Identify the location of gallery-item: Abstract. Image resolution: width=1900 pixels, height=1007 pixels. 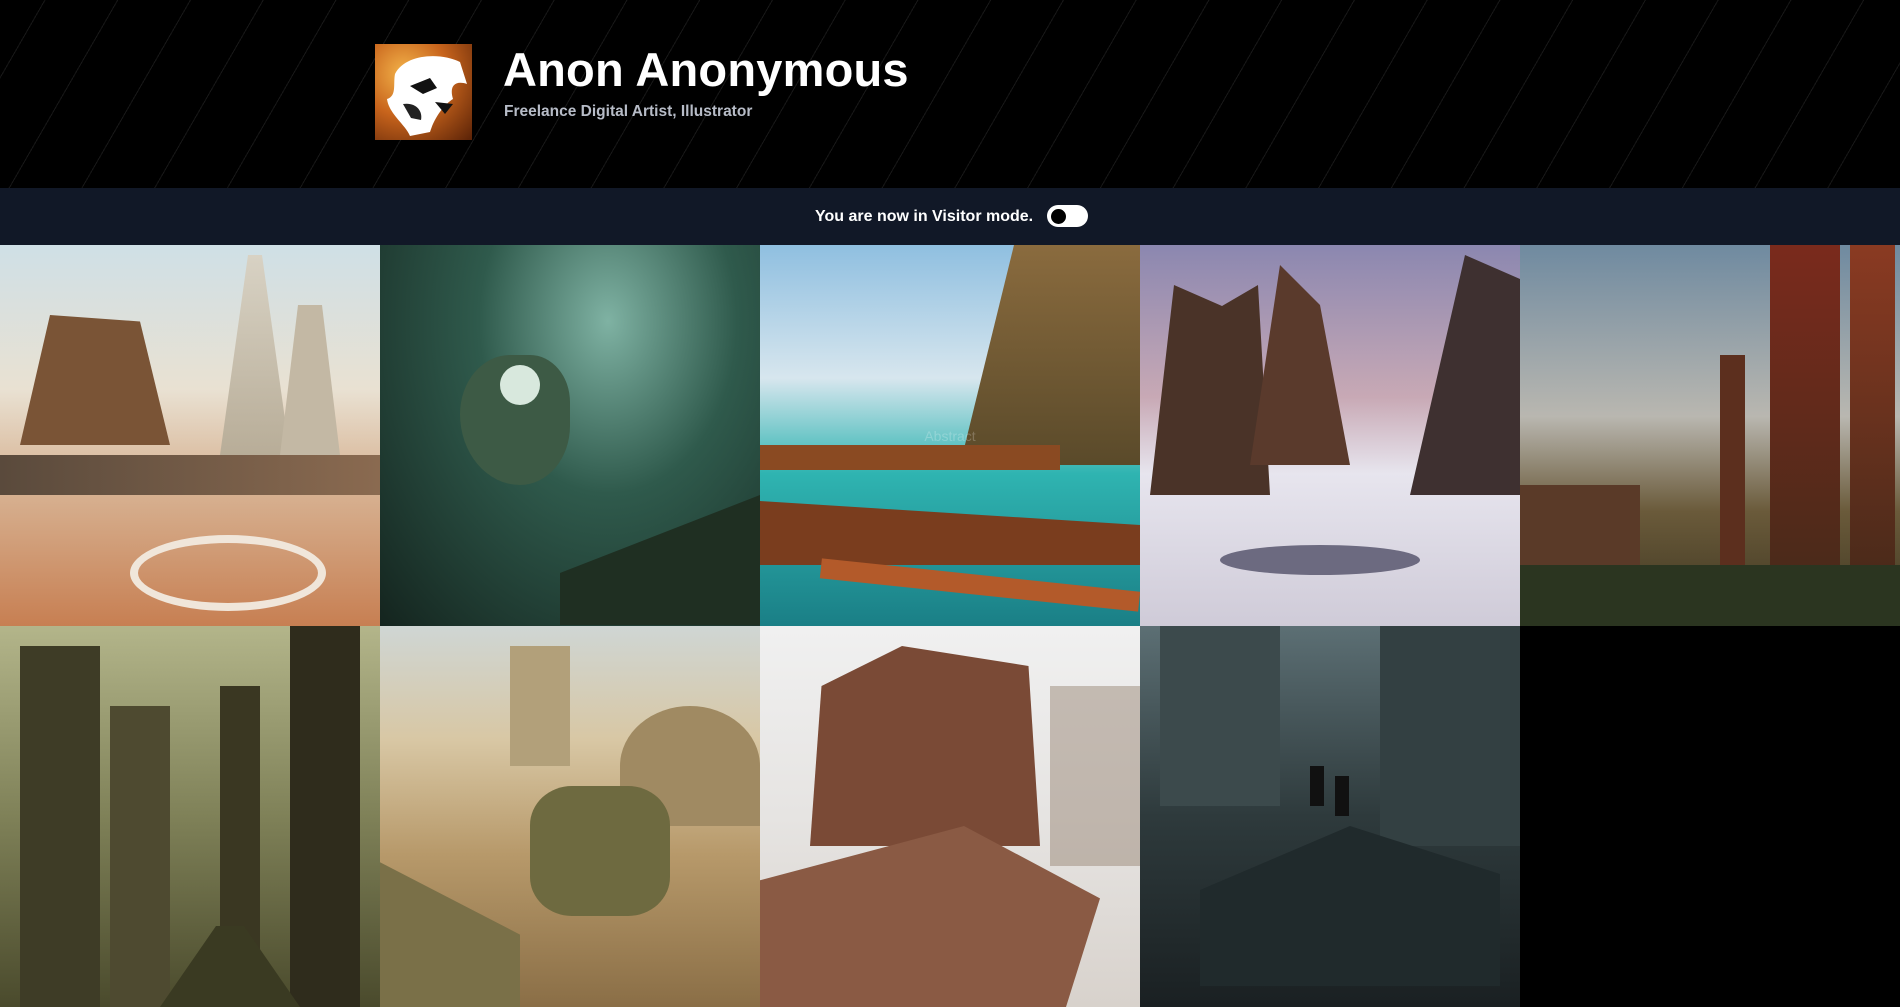
(950, 435).